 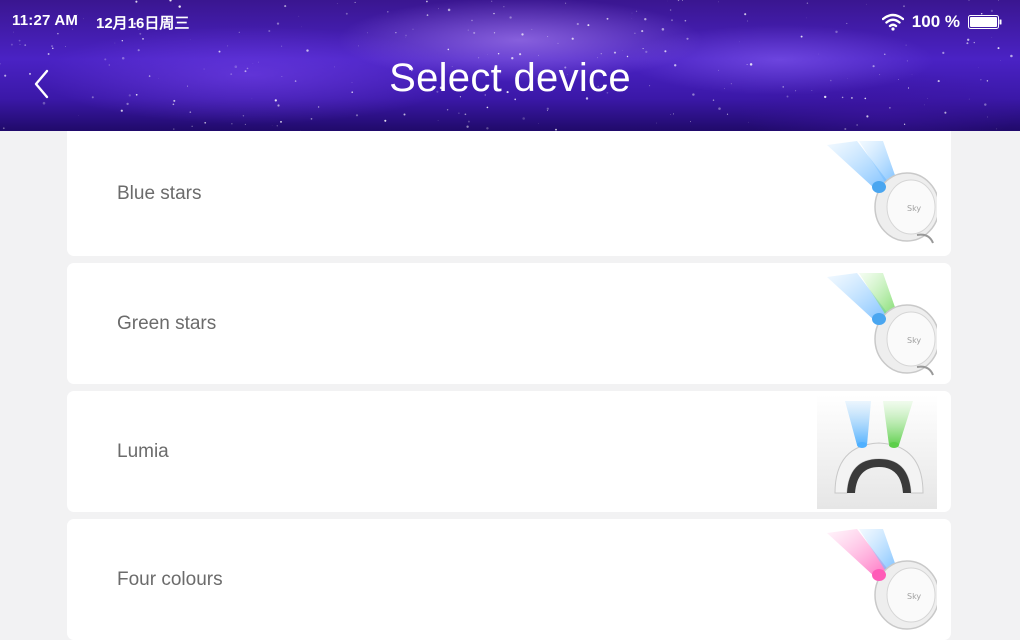 I want to click on battery-percentage: 100 %, so click(x=936, y=22).